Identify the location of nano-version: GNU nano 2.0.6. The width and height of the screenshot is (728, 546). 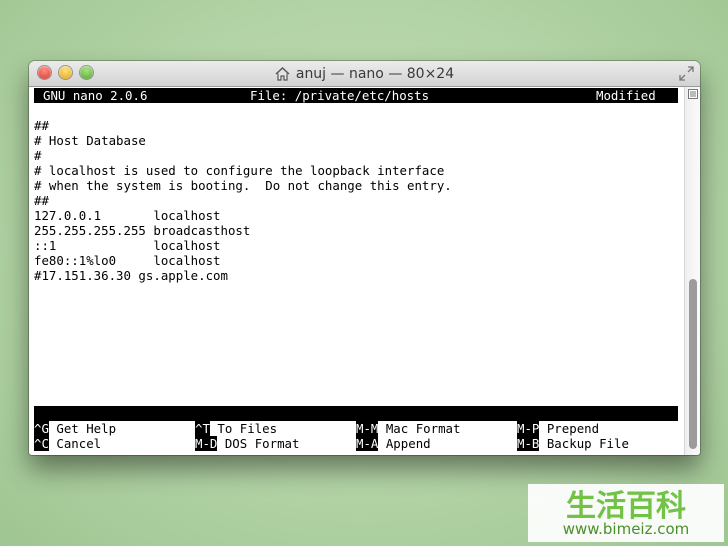
(95, 95).